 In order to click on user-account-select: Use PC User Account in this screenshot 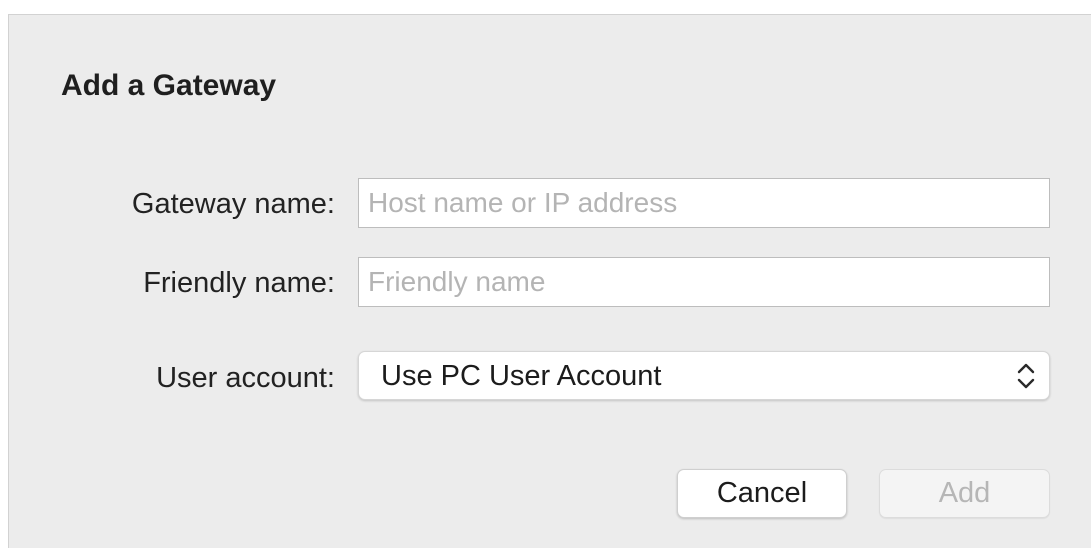, I will do `click(704, 375)`.